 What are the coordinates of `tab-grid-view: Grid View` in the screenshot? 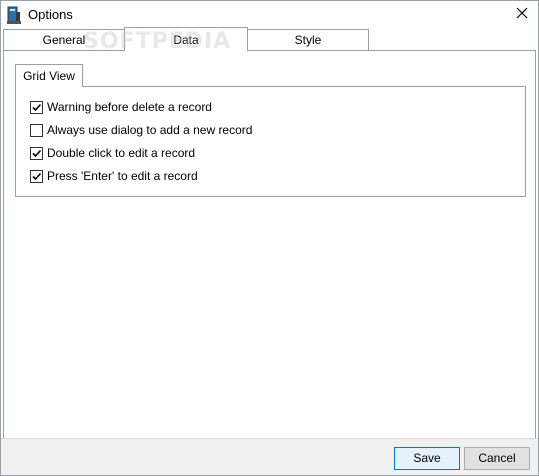 It's located at (49, 75).